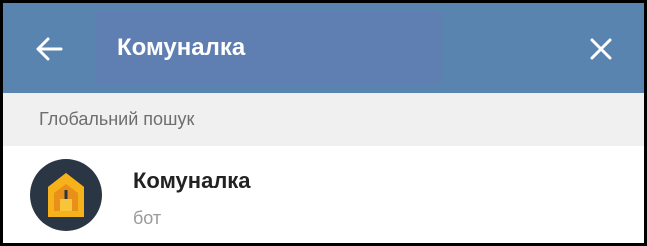  I want to click on house-logo-icon, so click(66, 195).